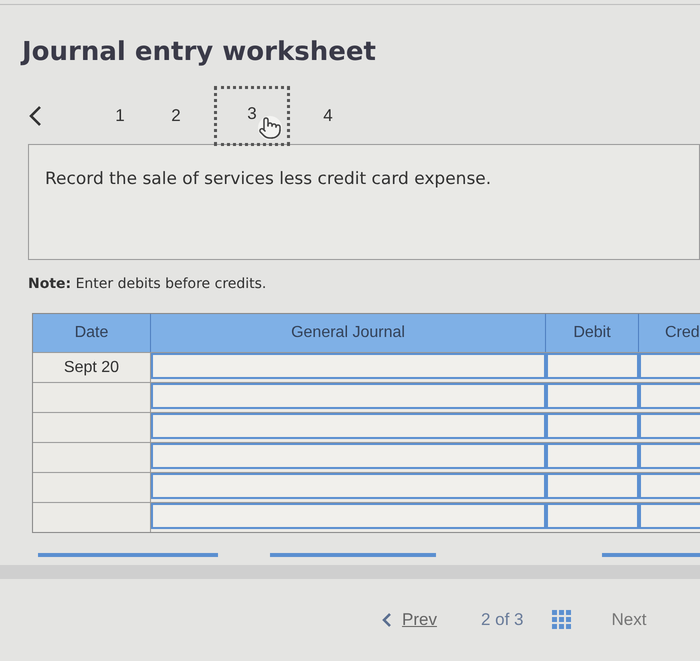  What do you see at coordinates (387, 620) in the screenshot?
I see `chevron-left-icon` at bounding box center [387, 620].